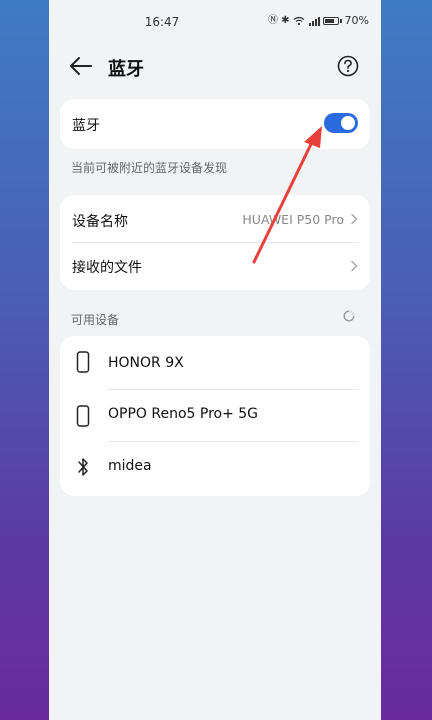 The image size is (432, 720). Describe the element at coordinates (83, 467) in the screenshot. I see `bluetooth-icon` at that location.